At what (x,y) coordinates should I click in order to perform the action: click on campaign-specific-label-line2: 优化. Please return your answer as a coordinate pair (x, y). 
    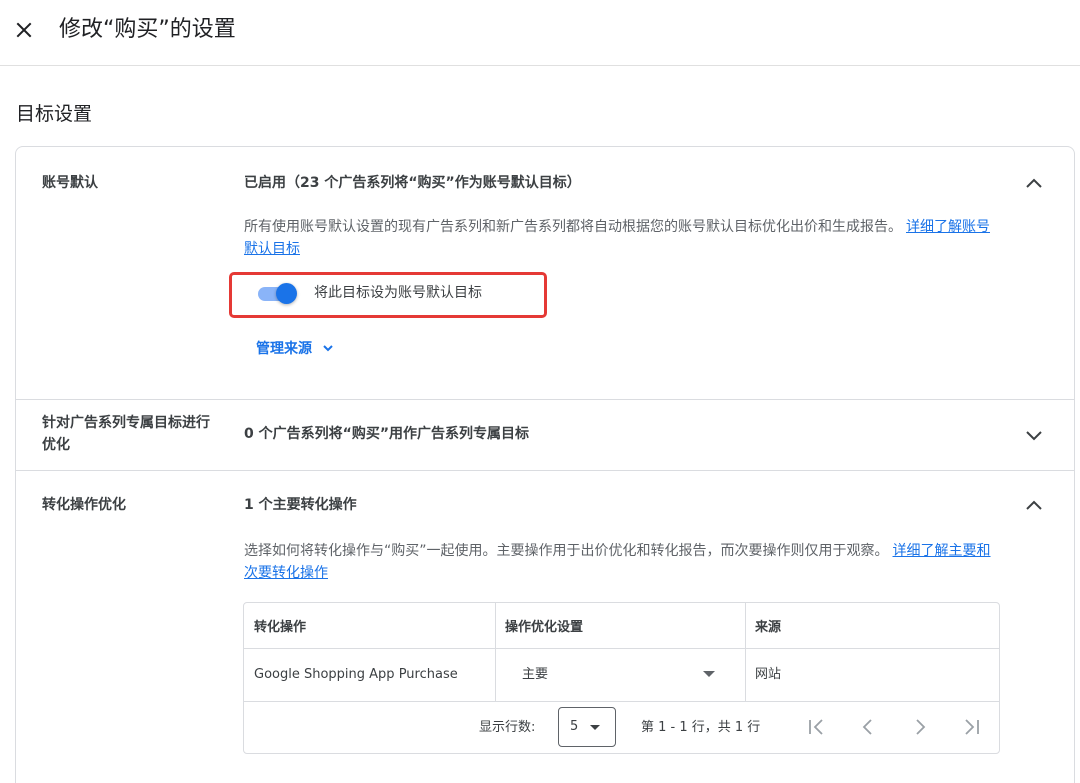
    Looking at the image, I should click on (56, 445).